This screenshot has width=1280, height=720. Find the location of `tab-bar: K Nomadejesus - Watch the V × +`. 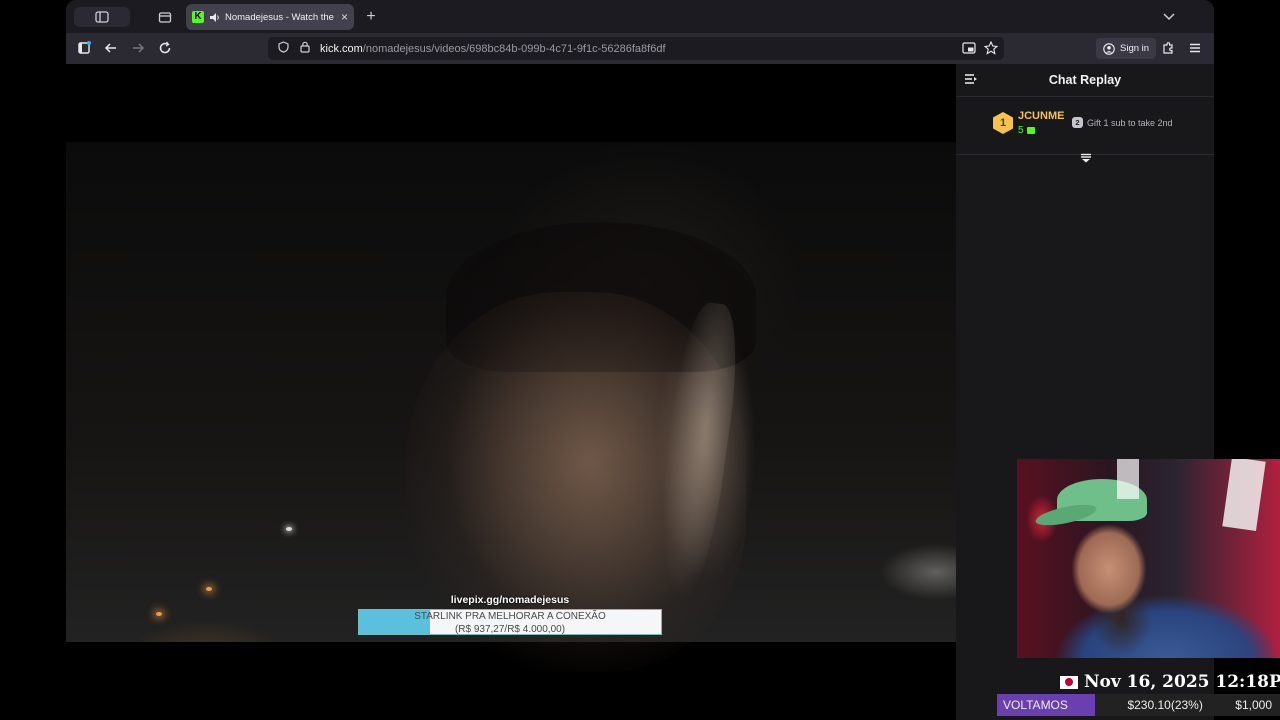

tab-bar: K Nomadejesus - Watch the V × + is located at coordinates (640, 16).